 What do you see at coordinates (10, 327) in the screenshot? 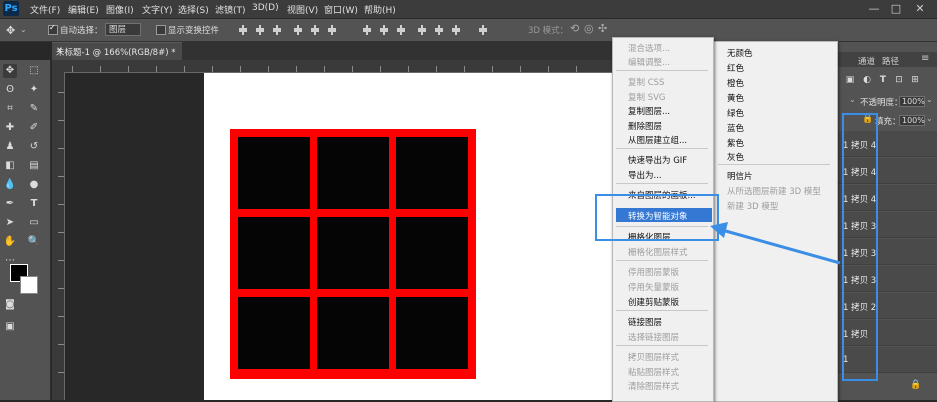
I see `screen-mode-icon: ▣` at bounding box center [10, 327].